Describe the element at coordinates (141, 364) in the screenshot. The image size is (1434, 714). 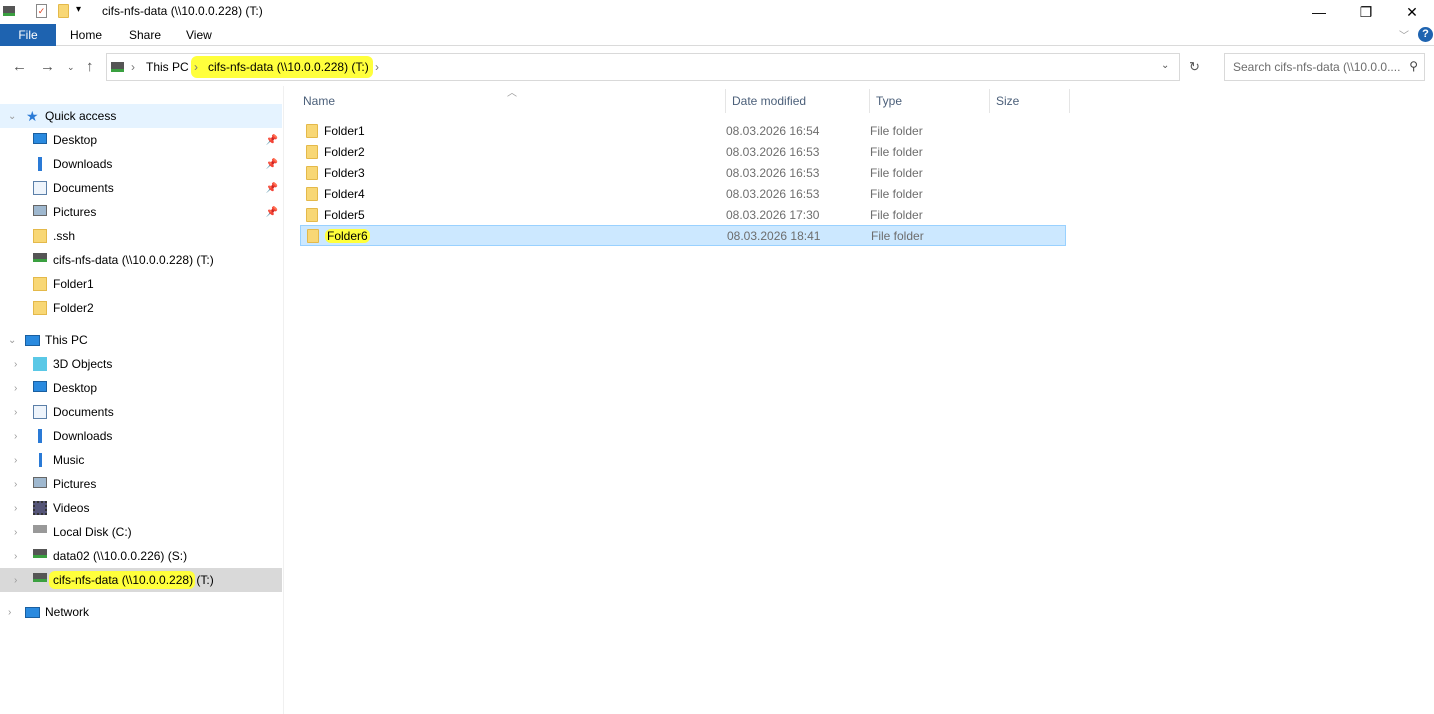
I see `sidebar-item: › 3D Objects` at that location.